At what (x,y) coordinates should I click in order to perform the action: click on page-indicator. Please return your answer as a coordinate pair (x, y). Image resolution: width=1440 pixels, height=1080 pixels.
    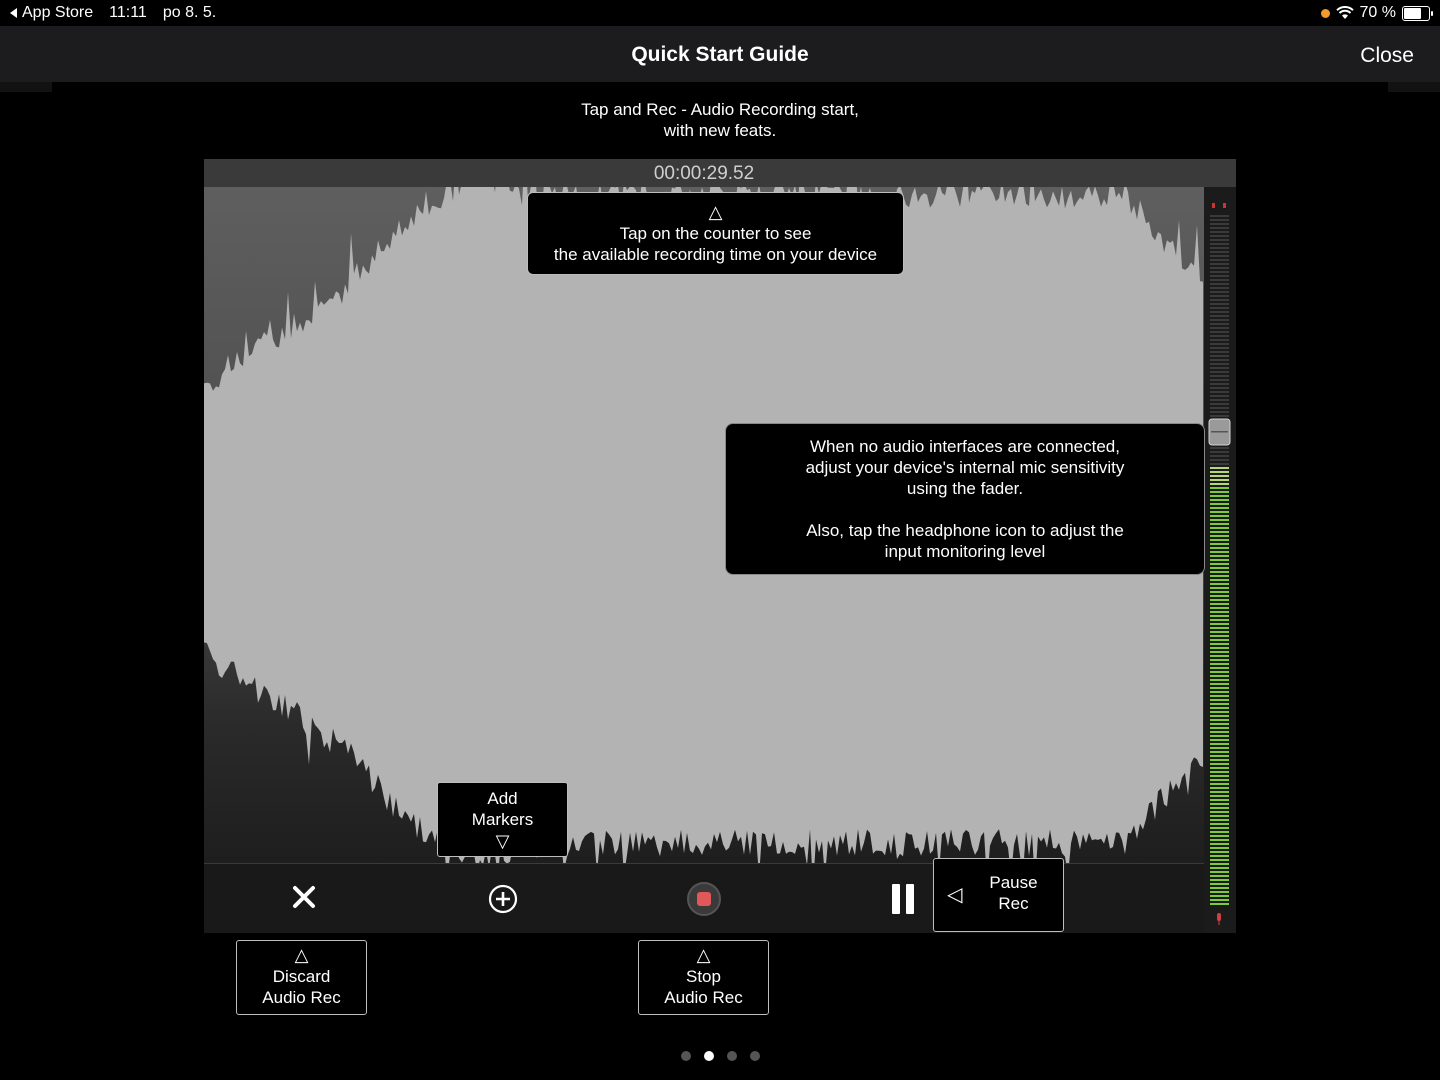
    Looking at the image, I should click on (720, 1056).